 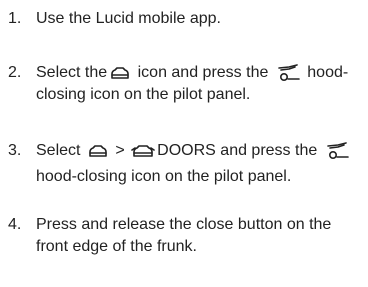 I want to click on step-text: Select the, so click(x=72, y=72).